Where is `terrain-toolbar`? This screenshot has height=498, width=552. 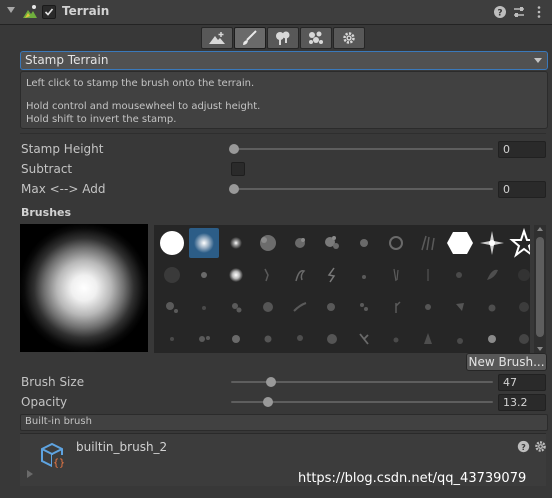 terrain-toolbar is located at coordinates (283, 38).